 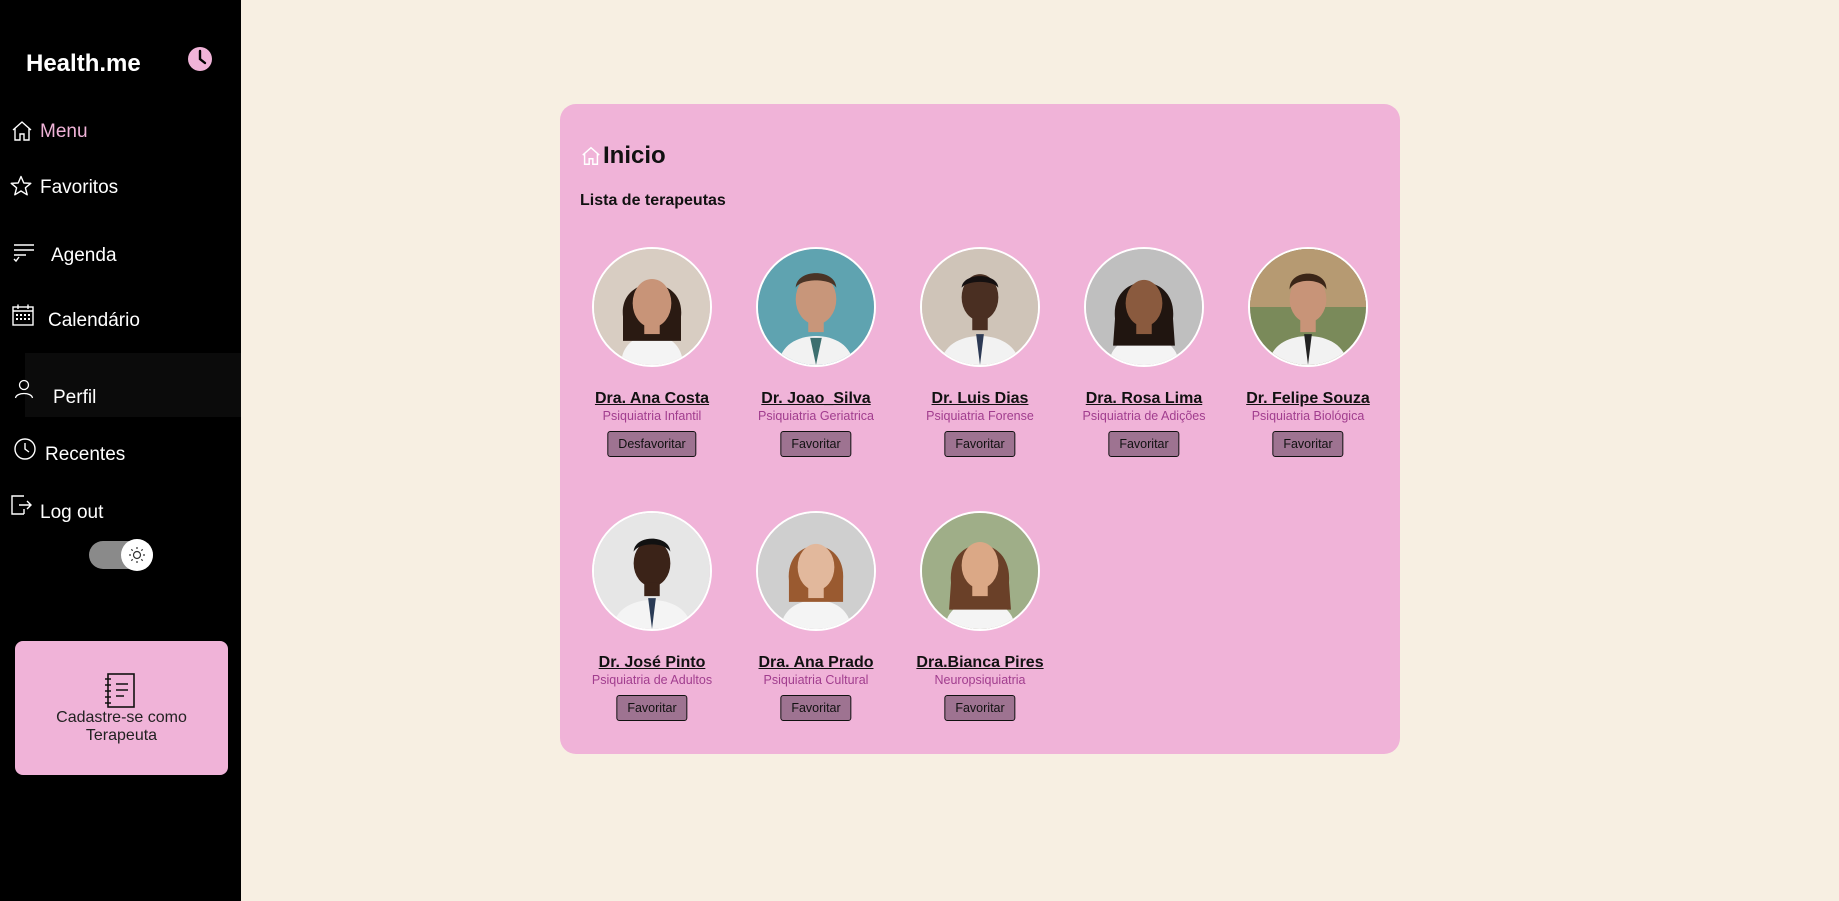 What do you see at coordinates (980, 416) in the screenshot?
I see `therapist-specialty: Psiquiatria Forense` at bounding box center [980, 416].